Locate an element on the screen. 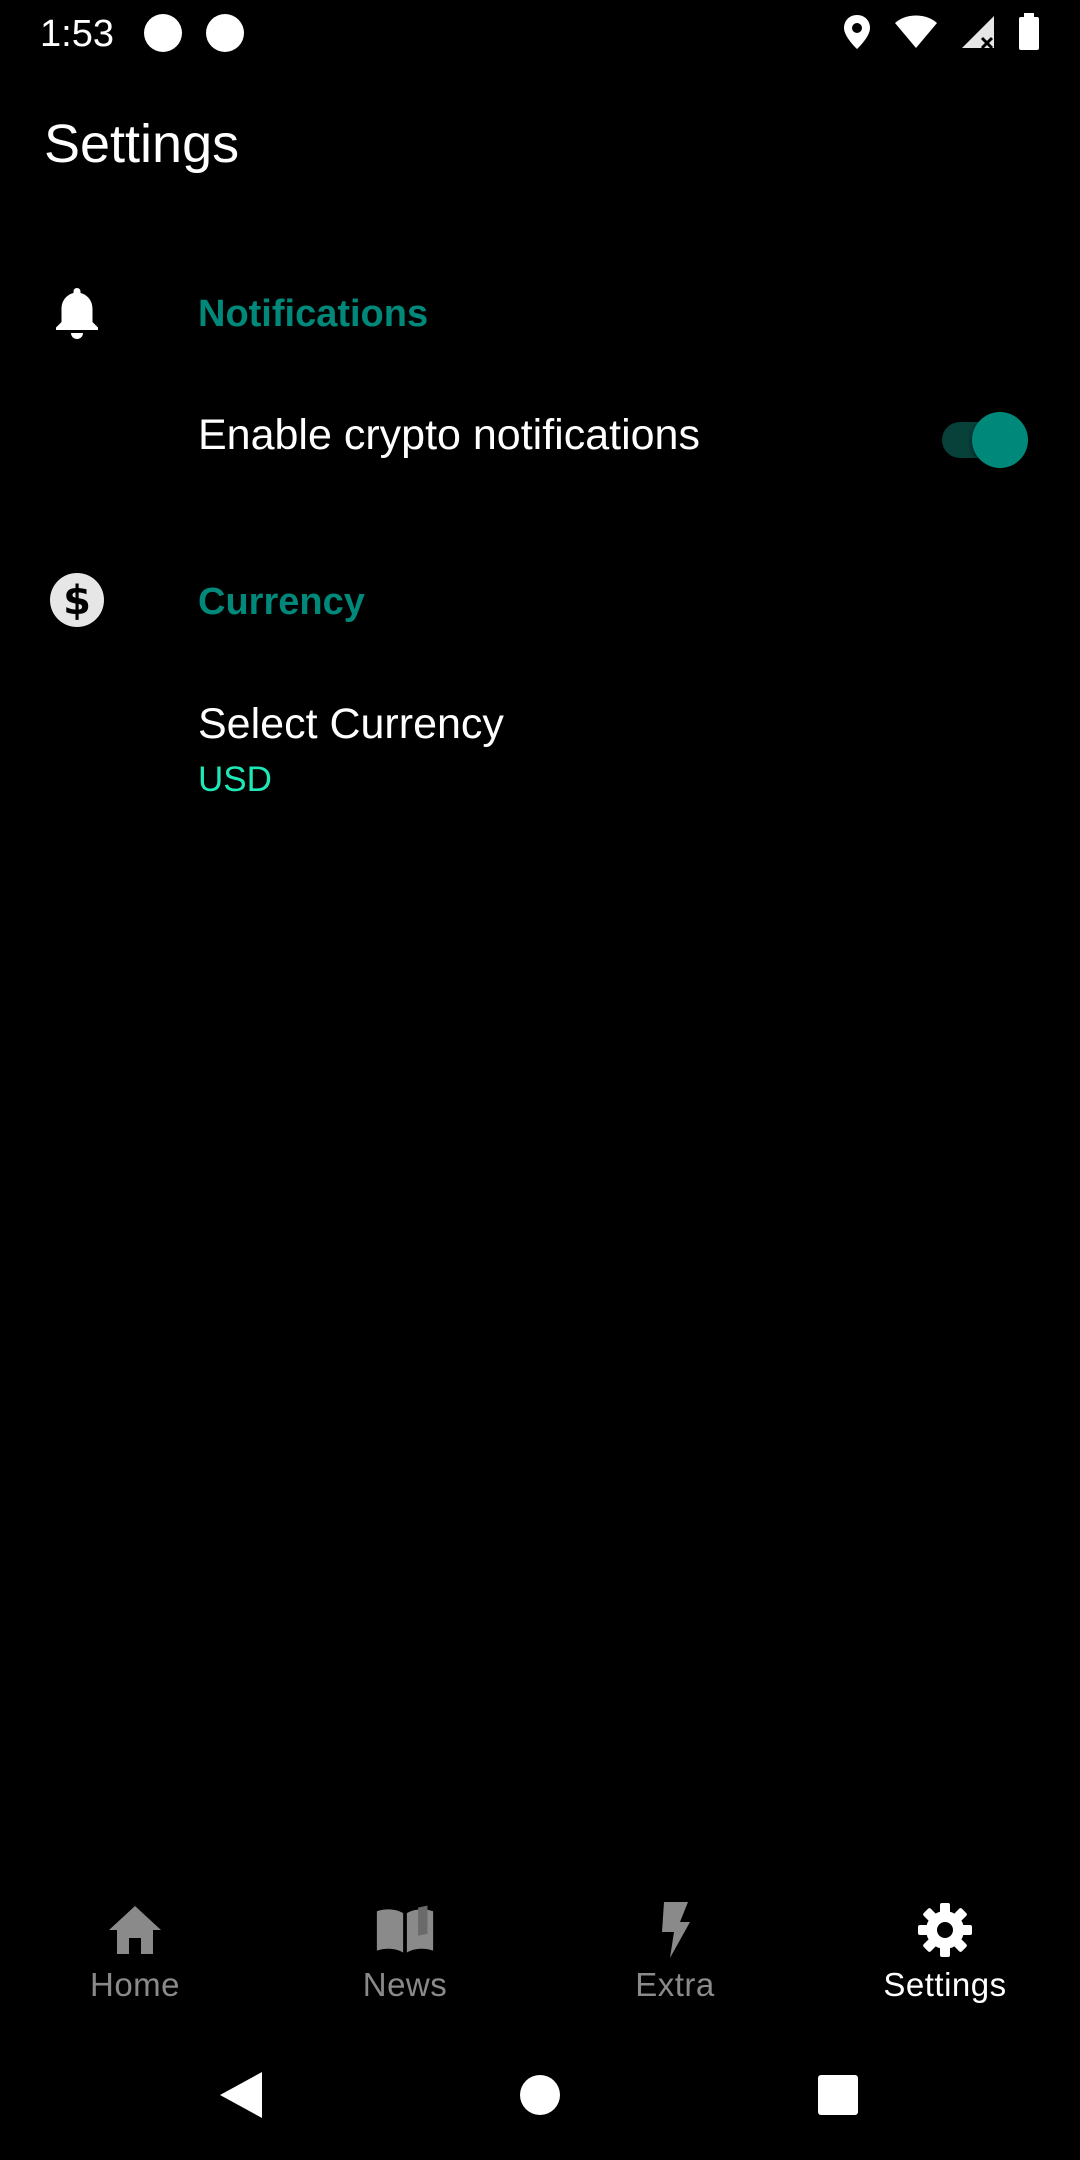 The height and width of the screenshot is (2160, 1080). selected-currency-value: USD is located at coordinates (235, 779).